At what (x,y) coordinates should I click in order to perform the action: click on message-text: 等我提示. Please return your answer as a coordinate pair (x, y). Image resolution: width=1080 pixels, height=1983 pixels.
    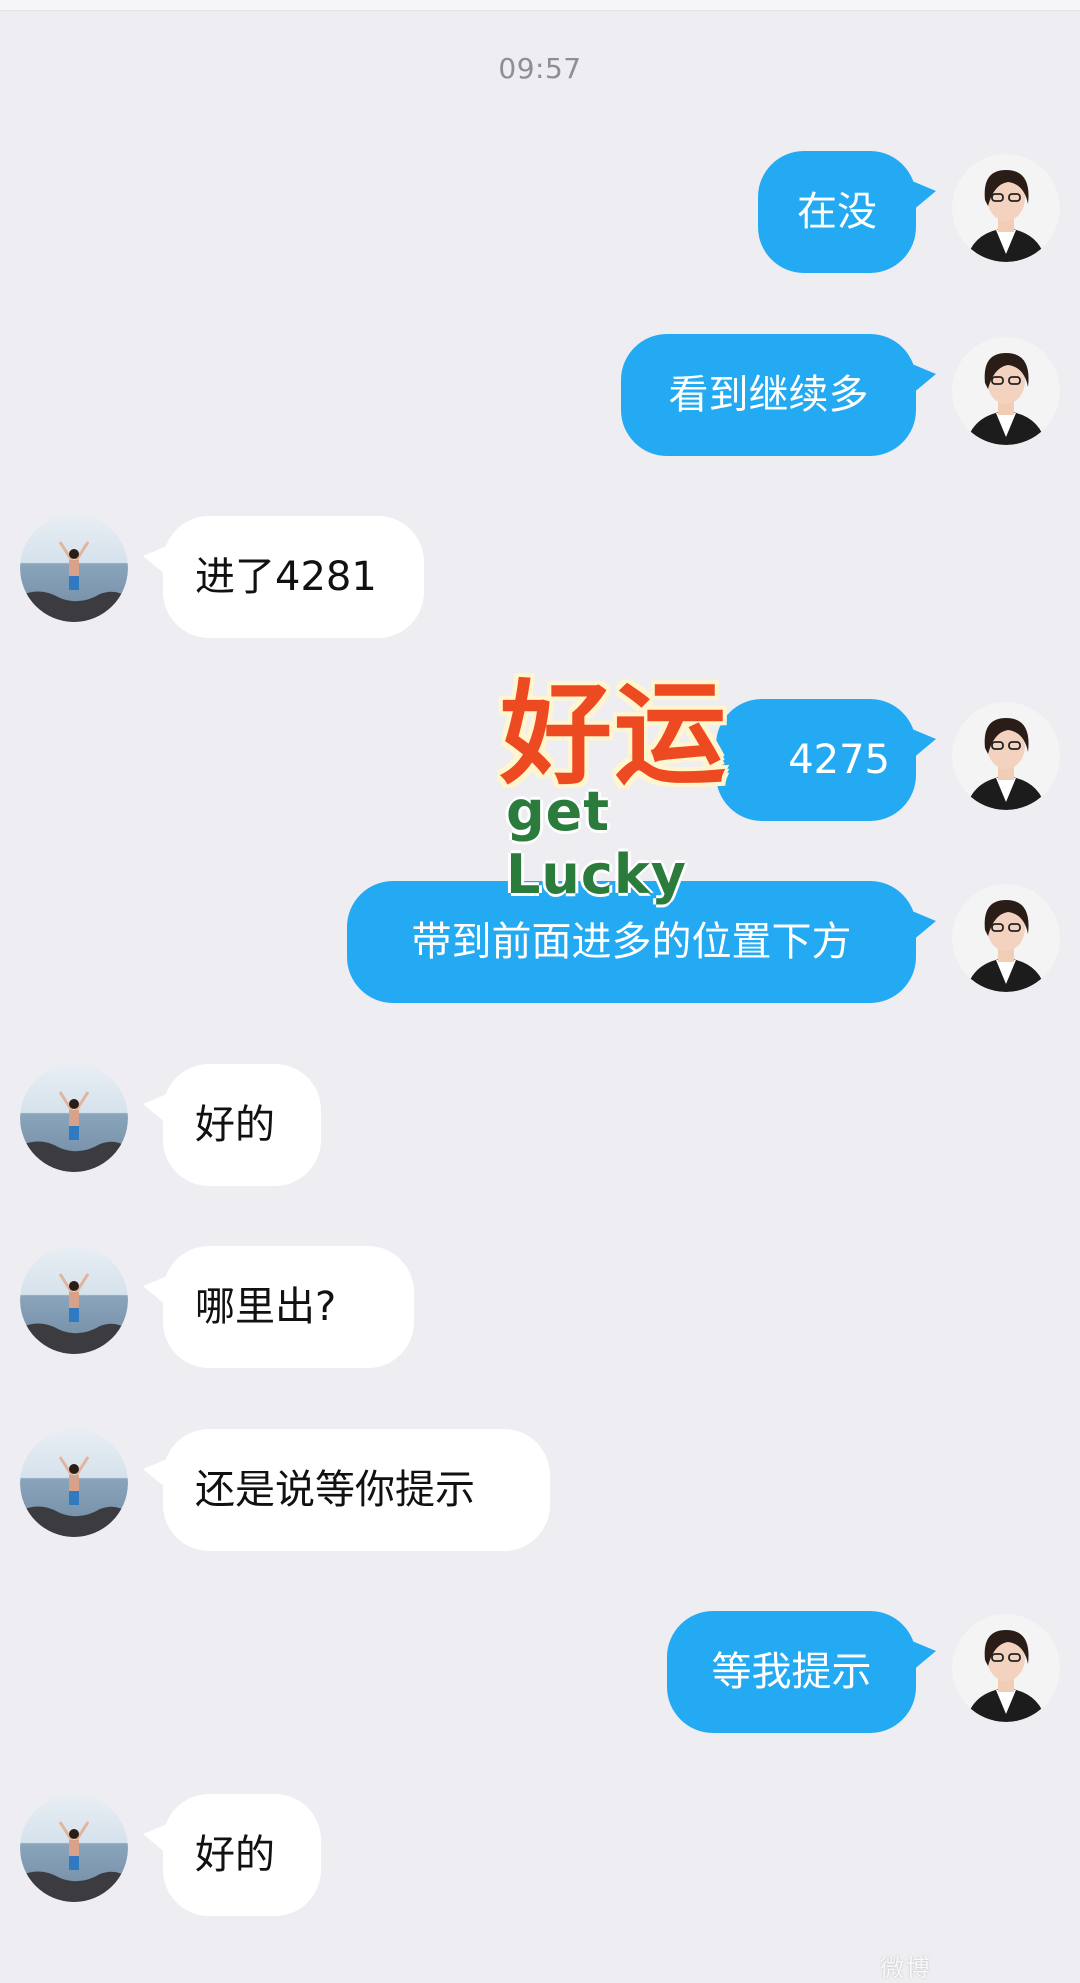
    Looking at the image, I should click on (791, 1672).